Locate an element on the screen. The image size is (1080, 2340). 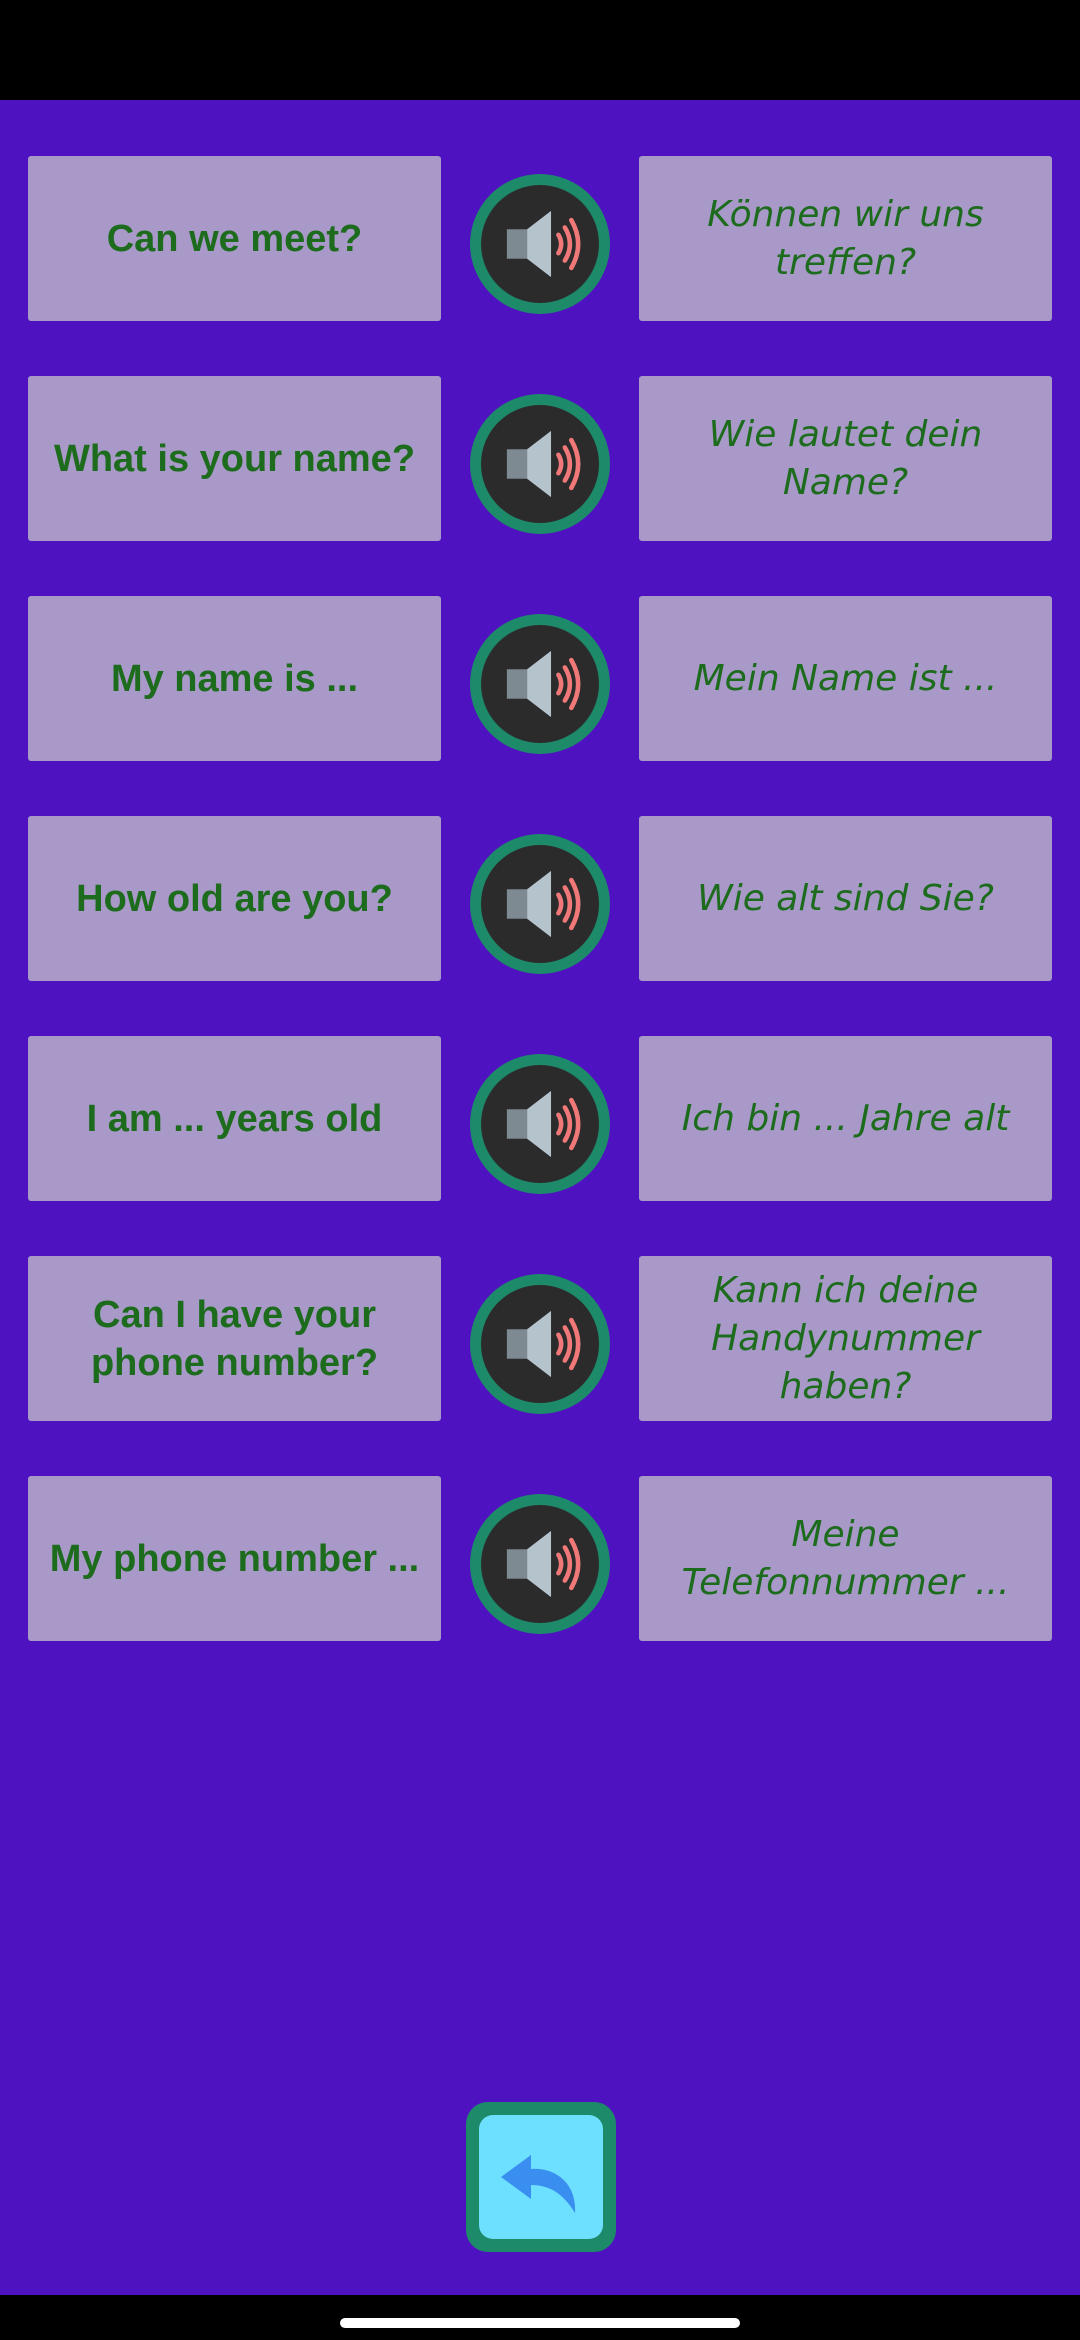
phrase-row: I am ... years old Ich bin ... Jahre alt is located at coordinates (540, 1118).